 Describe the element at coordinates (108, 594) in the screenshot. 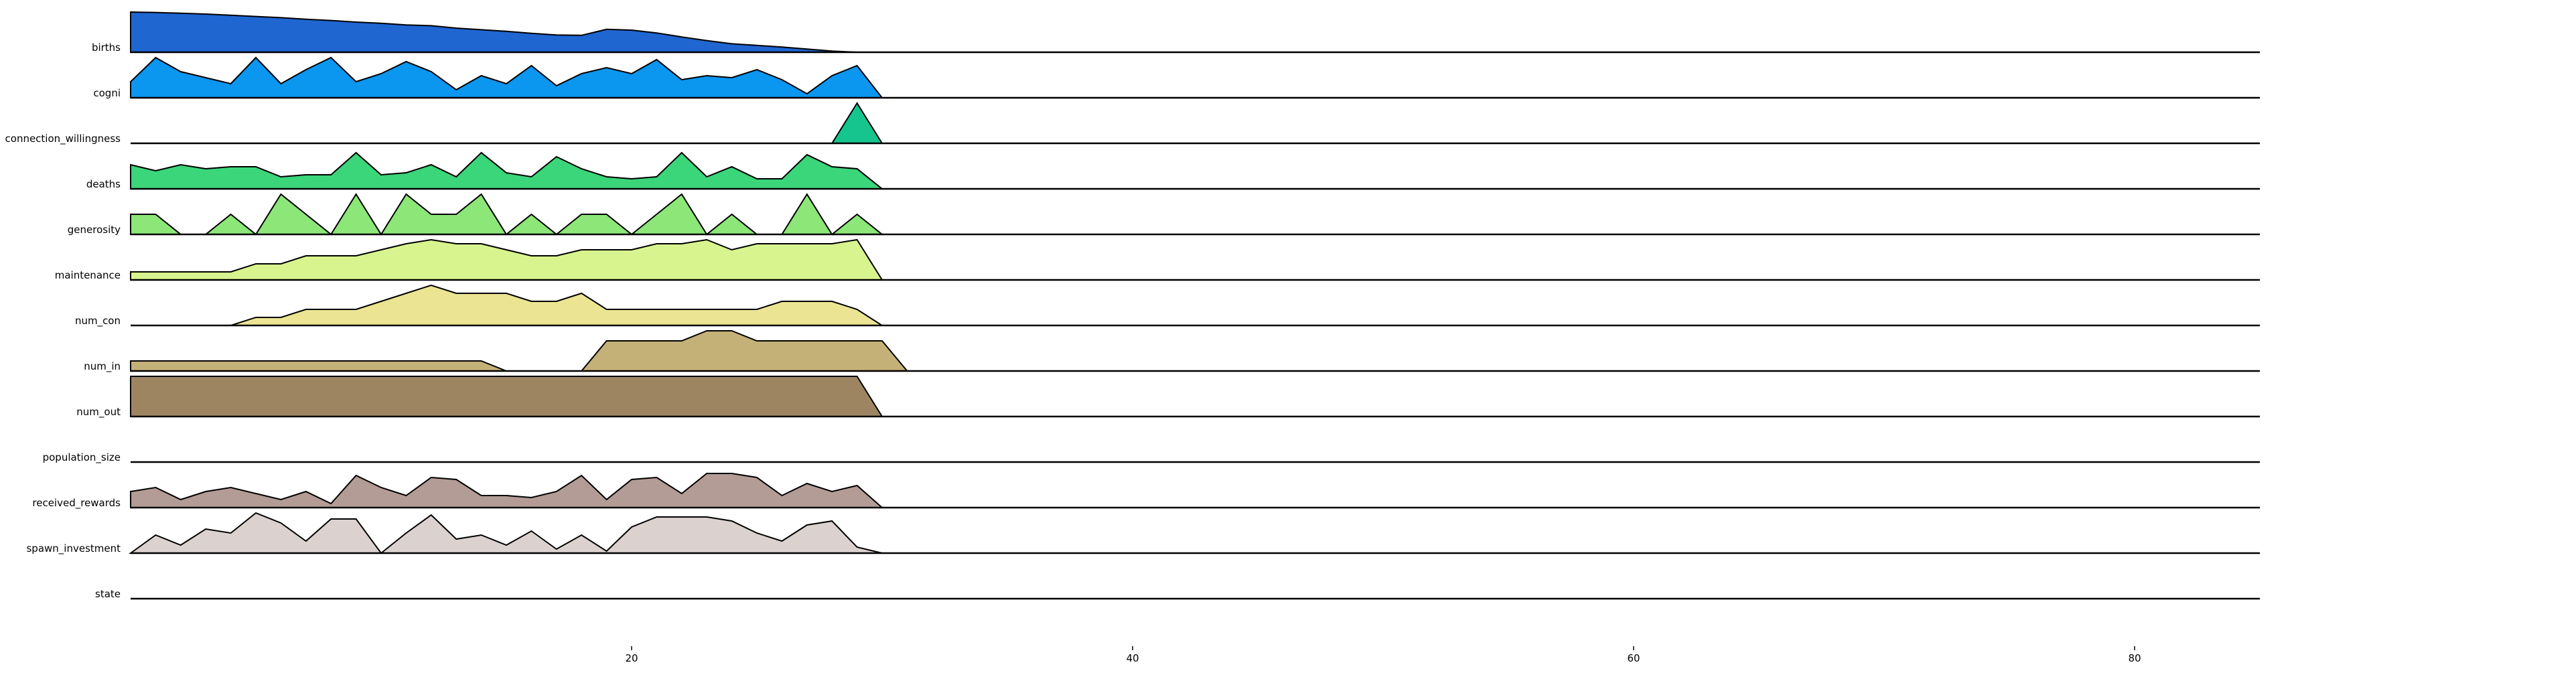

I see `row-label: state` at that location.